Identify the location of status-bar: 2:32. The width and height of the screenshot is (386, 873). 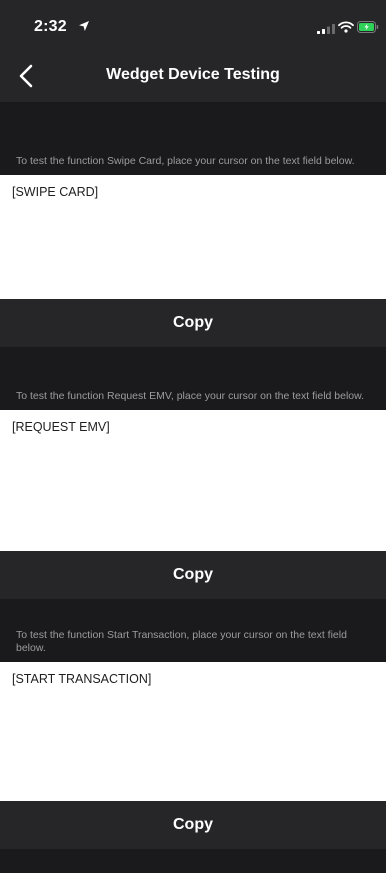
(193, 25).